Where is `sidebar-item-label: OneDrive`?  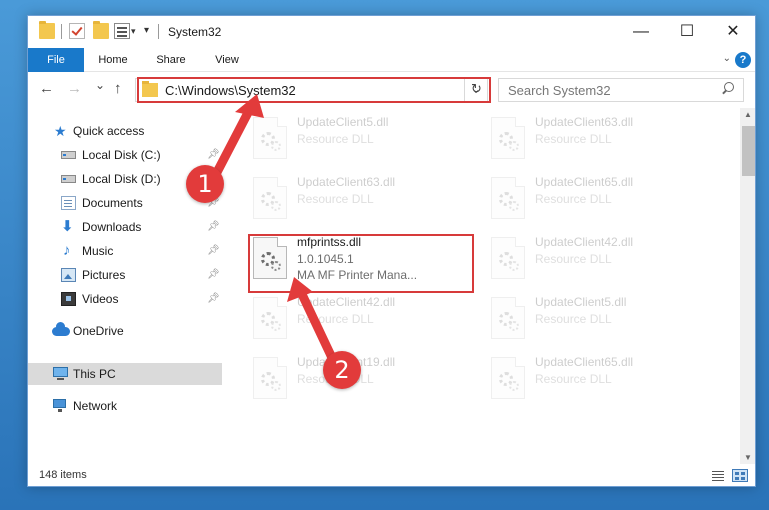
sidebar-item-label: OneDrive is located at coordinates (98, 331).